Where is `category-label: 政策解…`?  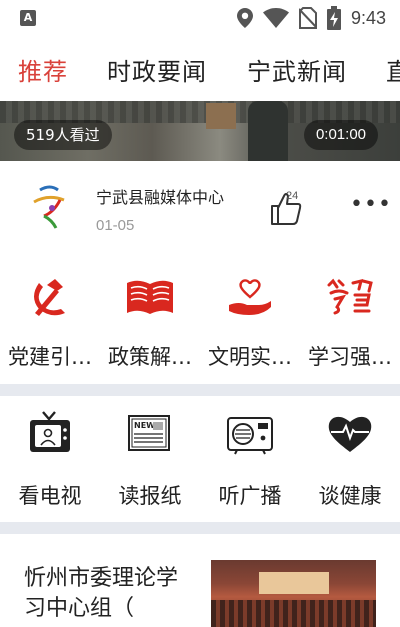 category-label: 政策解… is located at coordinates (150, 357).